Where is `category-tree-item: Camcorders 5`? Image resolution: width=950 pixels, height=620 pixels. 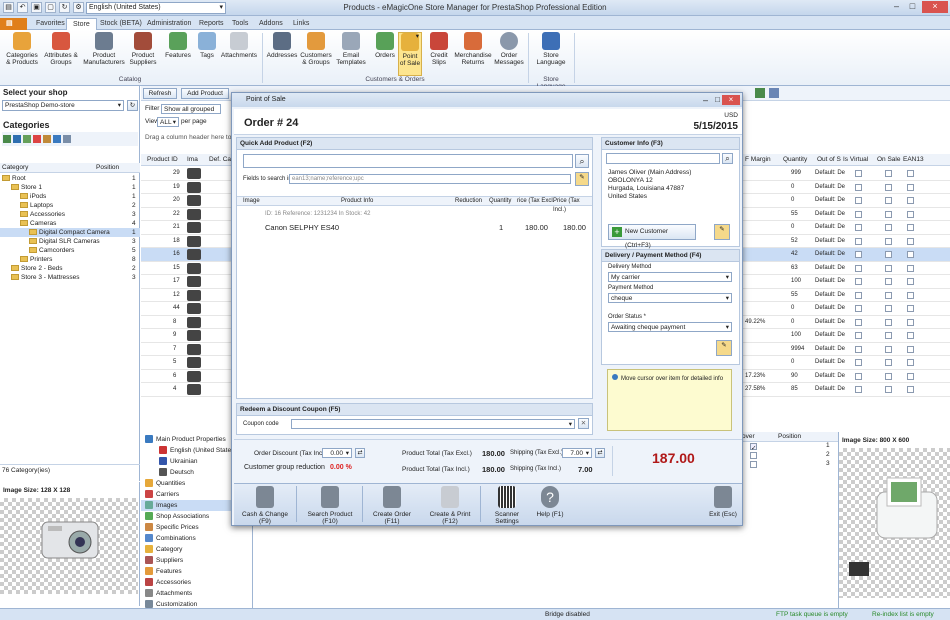
category-tree-item: Camcorders 5 is located at coordinates (70, 250).